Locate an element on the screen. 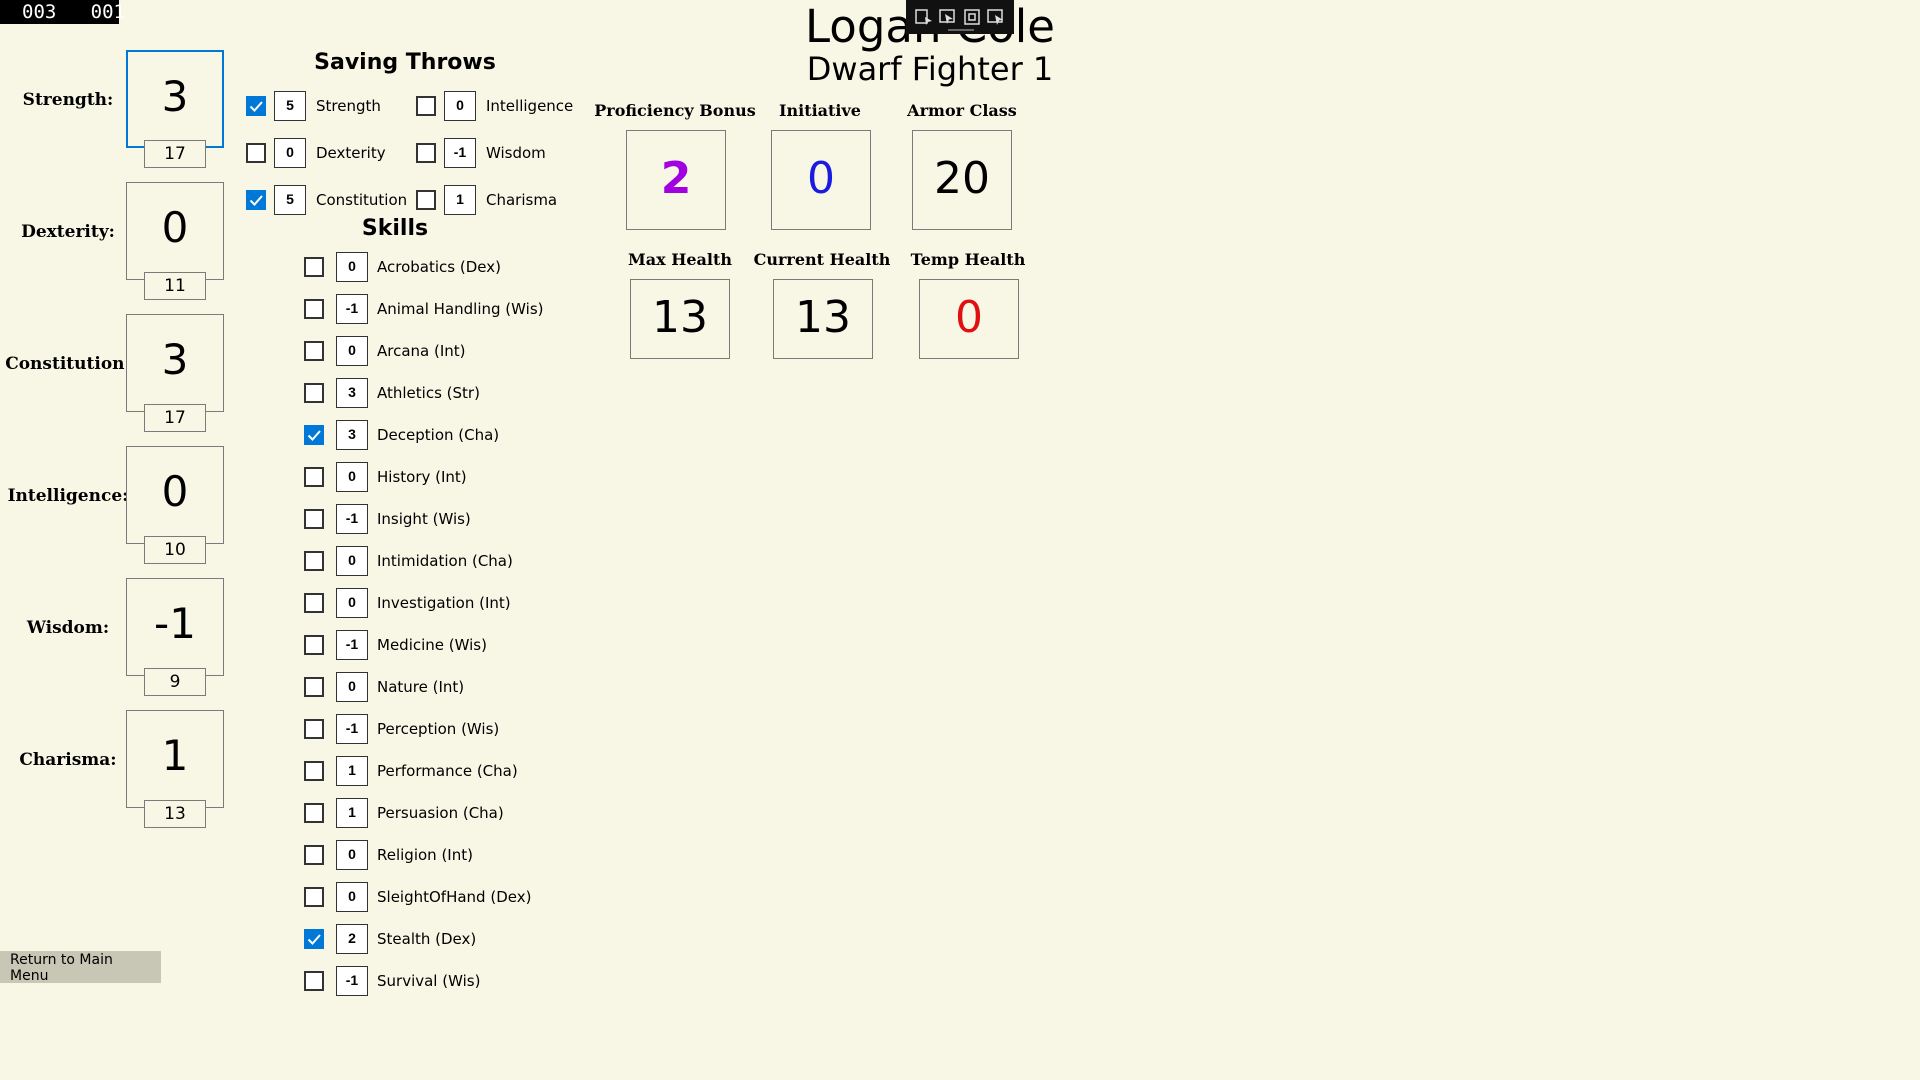 The image size is (1920, 1080). saving-throw-label: Charisma is located at coordinates (522, 200).